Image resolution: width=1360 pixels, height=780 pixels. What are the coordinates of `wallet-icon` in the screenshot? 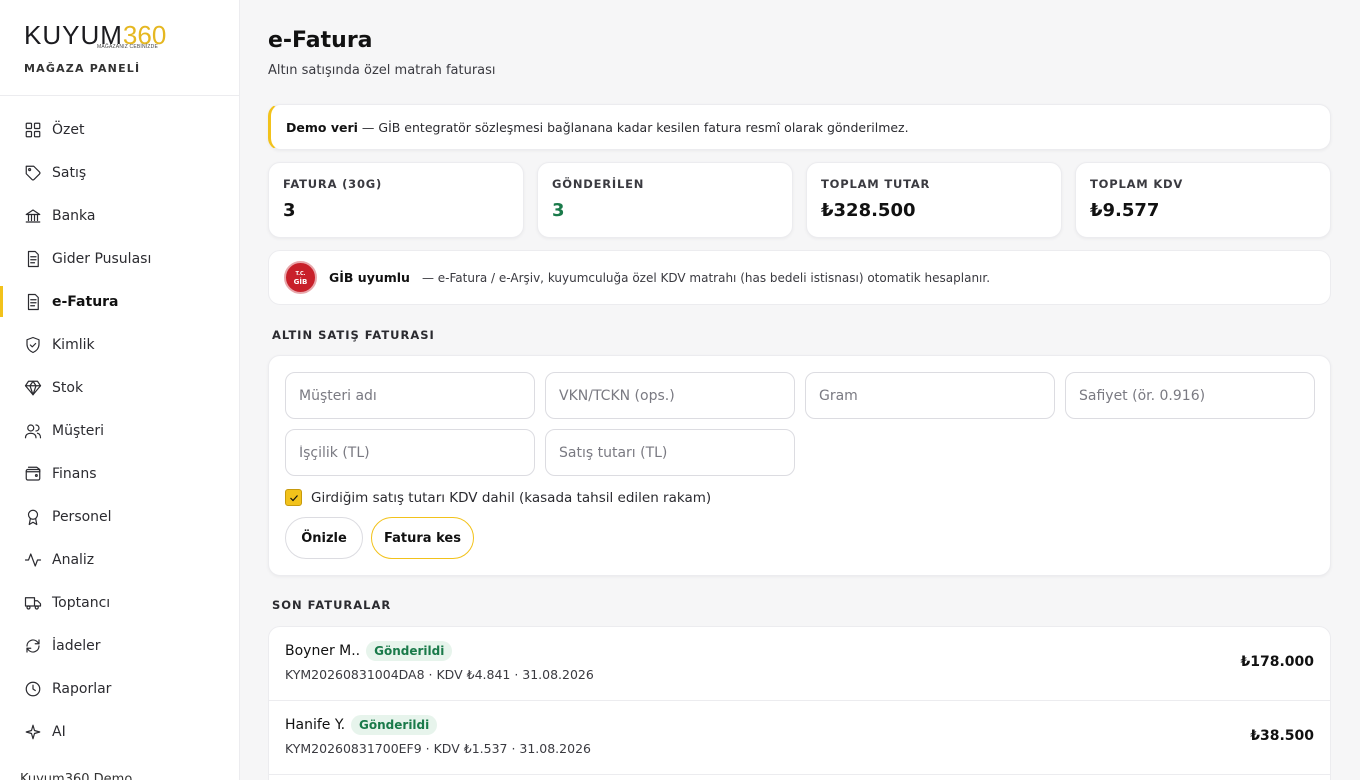 It's located at (33, 473).